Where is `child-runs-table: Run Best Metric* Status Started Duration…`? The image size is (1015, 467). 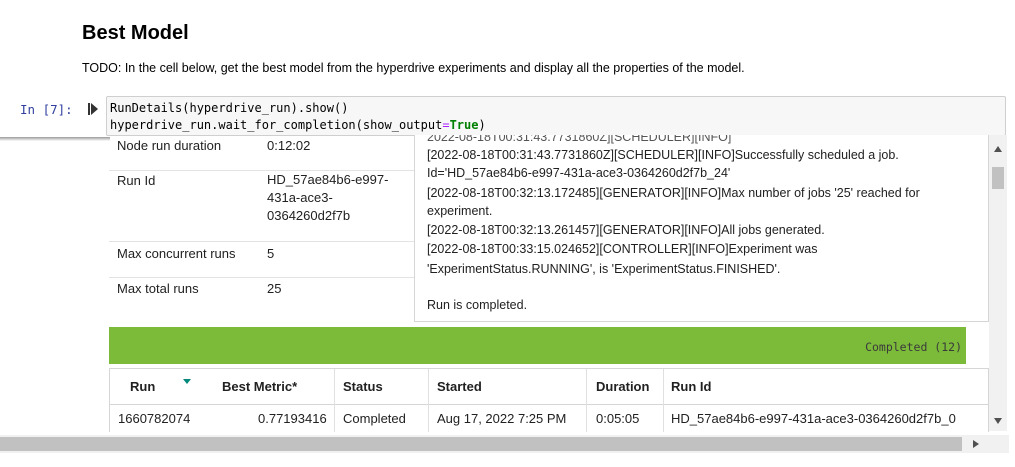
child-runs-table: Run Best Metric* Status Started Duration… is located at coordinates (549, 400).